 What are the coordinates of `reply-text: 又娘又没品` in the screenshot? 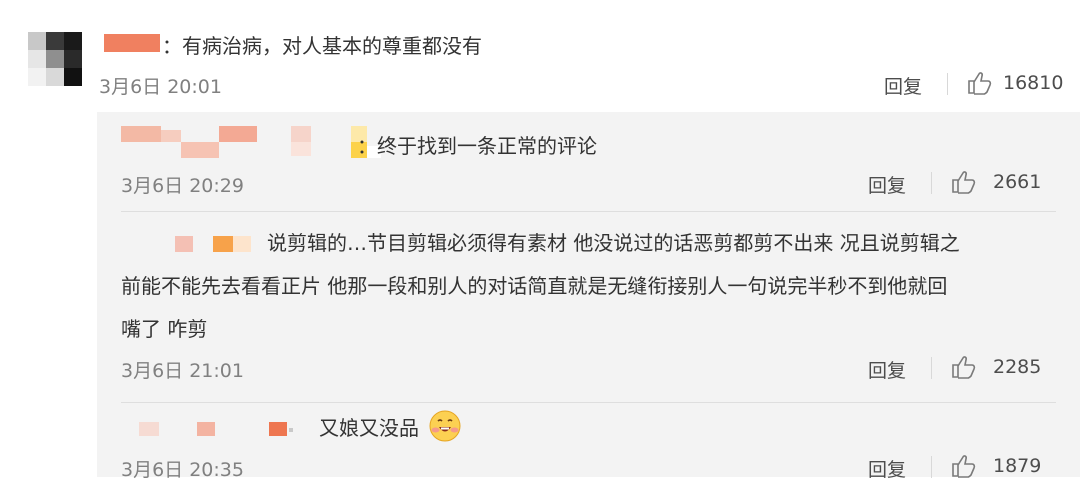 It's located at (369, 428).